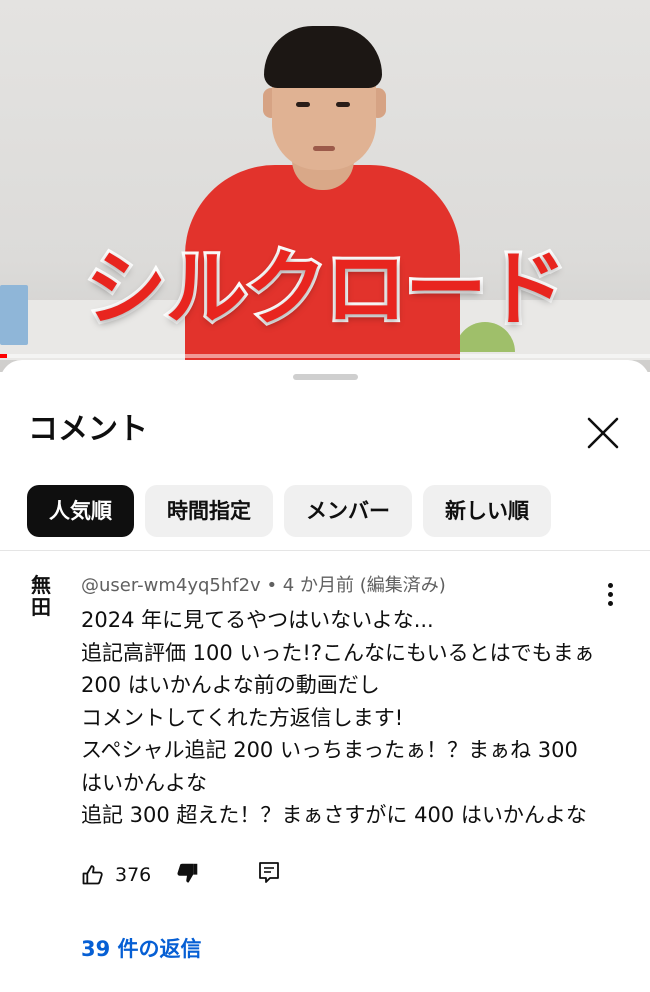 Image resolution: width=650 pixels, height=992 pixels. I want to click on comment-meta: @user-wm4yq5hf2v • 4 か月前 (編集済み), so click(263, 586).